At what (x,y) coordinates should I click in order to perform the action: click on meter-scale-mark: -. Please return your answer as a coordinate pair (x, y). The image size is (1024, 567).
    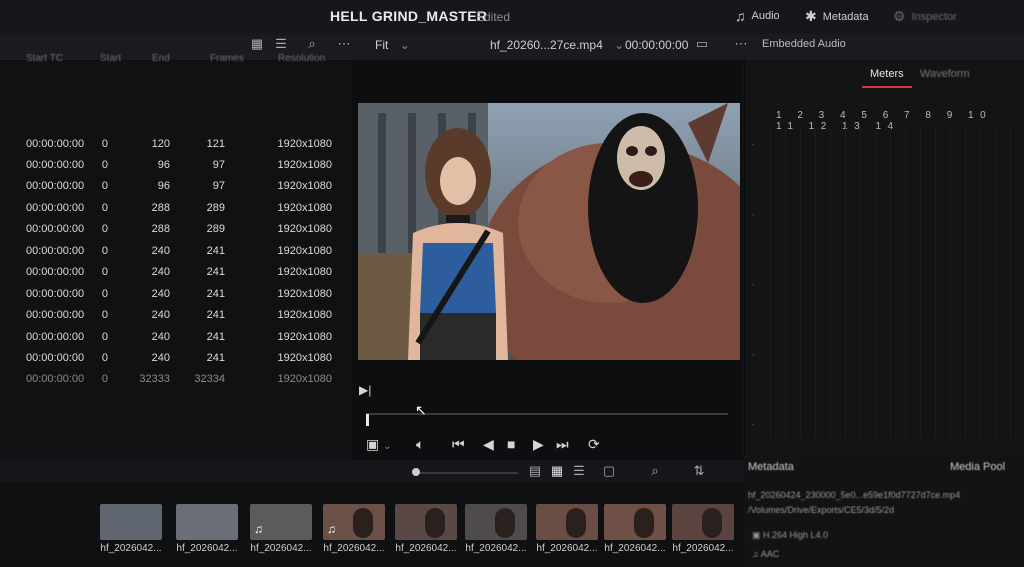
    Looking at the image, I should click on (753, 284).